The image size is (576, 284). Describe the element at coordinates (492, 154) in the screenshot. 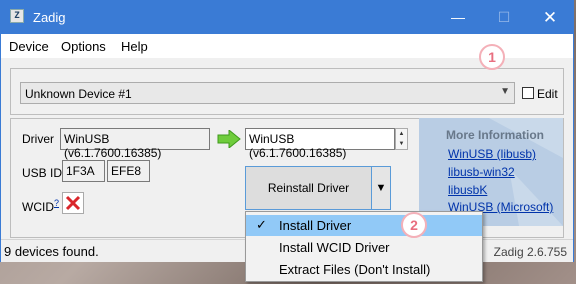

I see `link-winusb-libusb: WinUSB (libusb)` at that location.